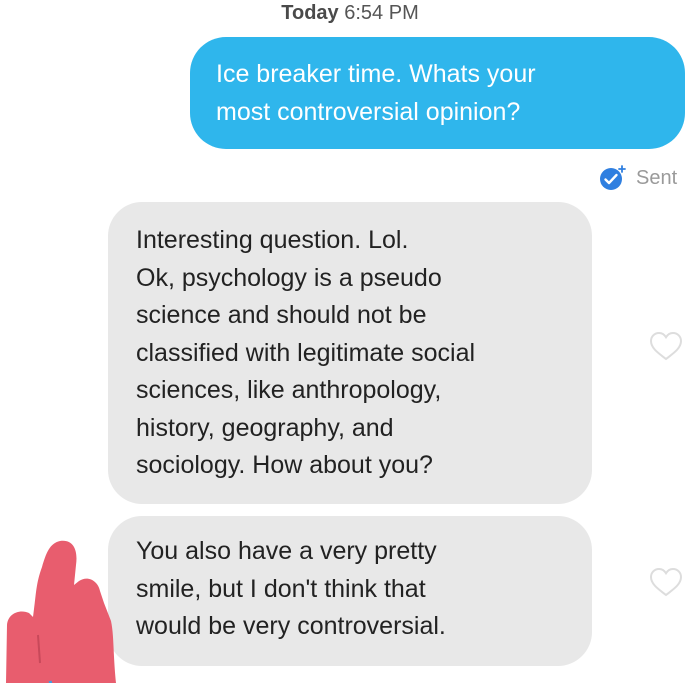 This screenshot has width=700, height=683. Describe the element at coordinates (286, 551) in the screenshot. I see `message-line: You also have a very pretty` at that location.